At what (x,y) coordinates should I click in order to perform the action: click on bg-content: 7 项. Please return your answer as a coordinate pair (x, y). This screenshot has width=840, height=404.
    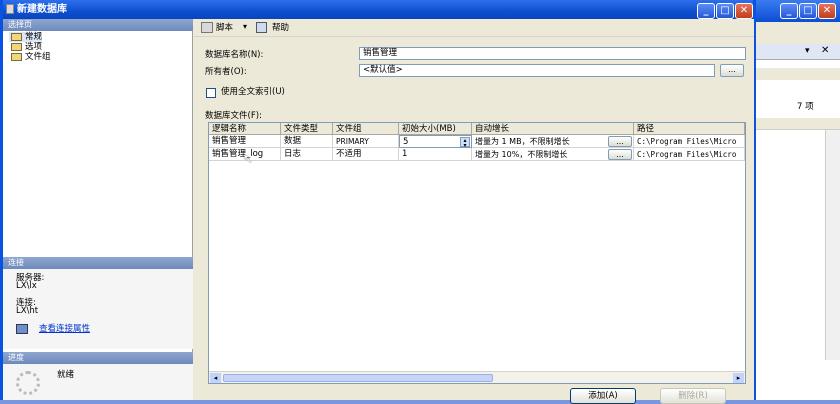
    Looking at the image, I should click on (797, 230).